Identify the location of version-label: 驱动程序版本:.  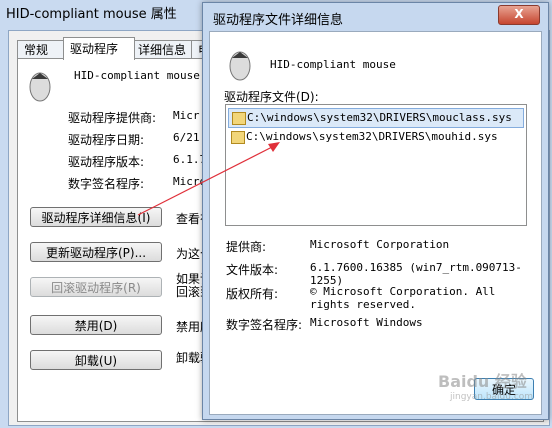
(106, 162).